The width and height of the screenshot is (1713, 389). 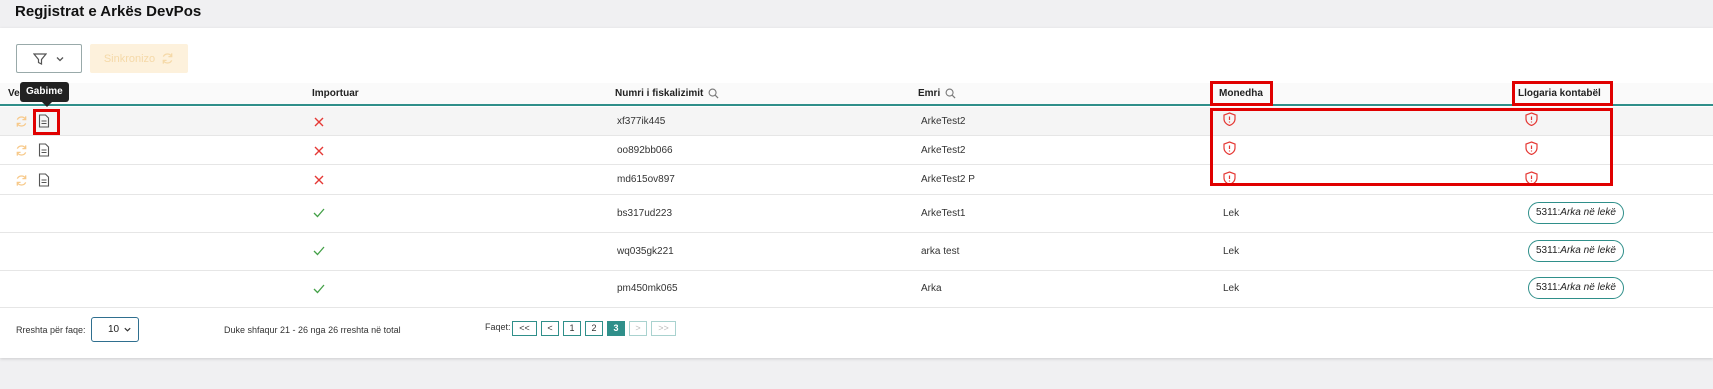 I want to click on cash-register-name: Arka, so click(x=931, y=288).